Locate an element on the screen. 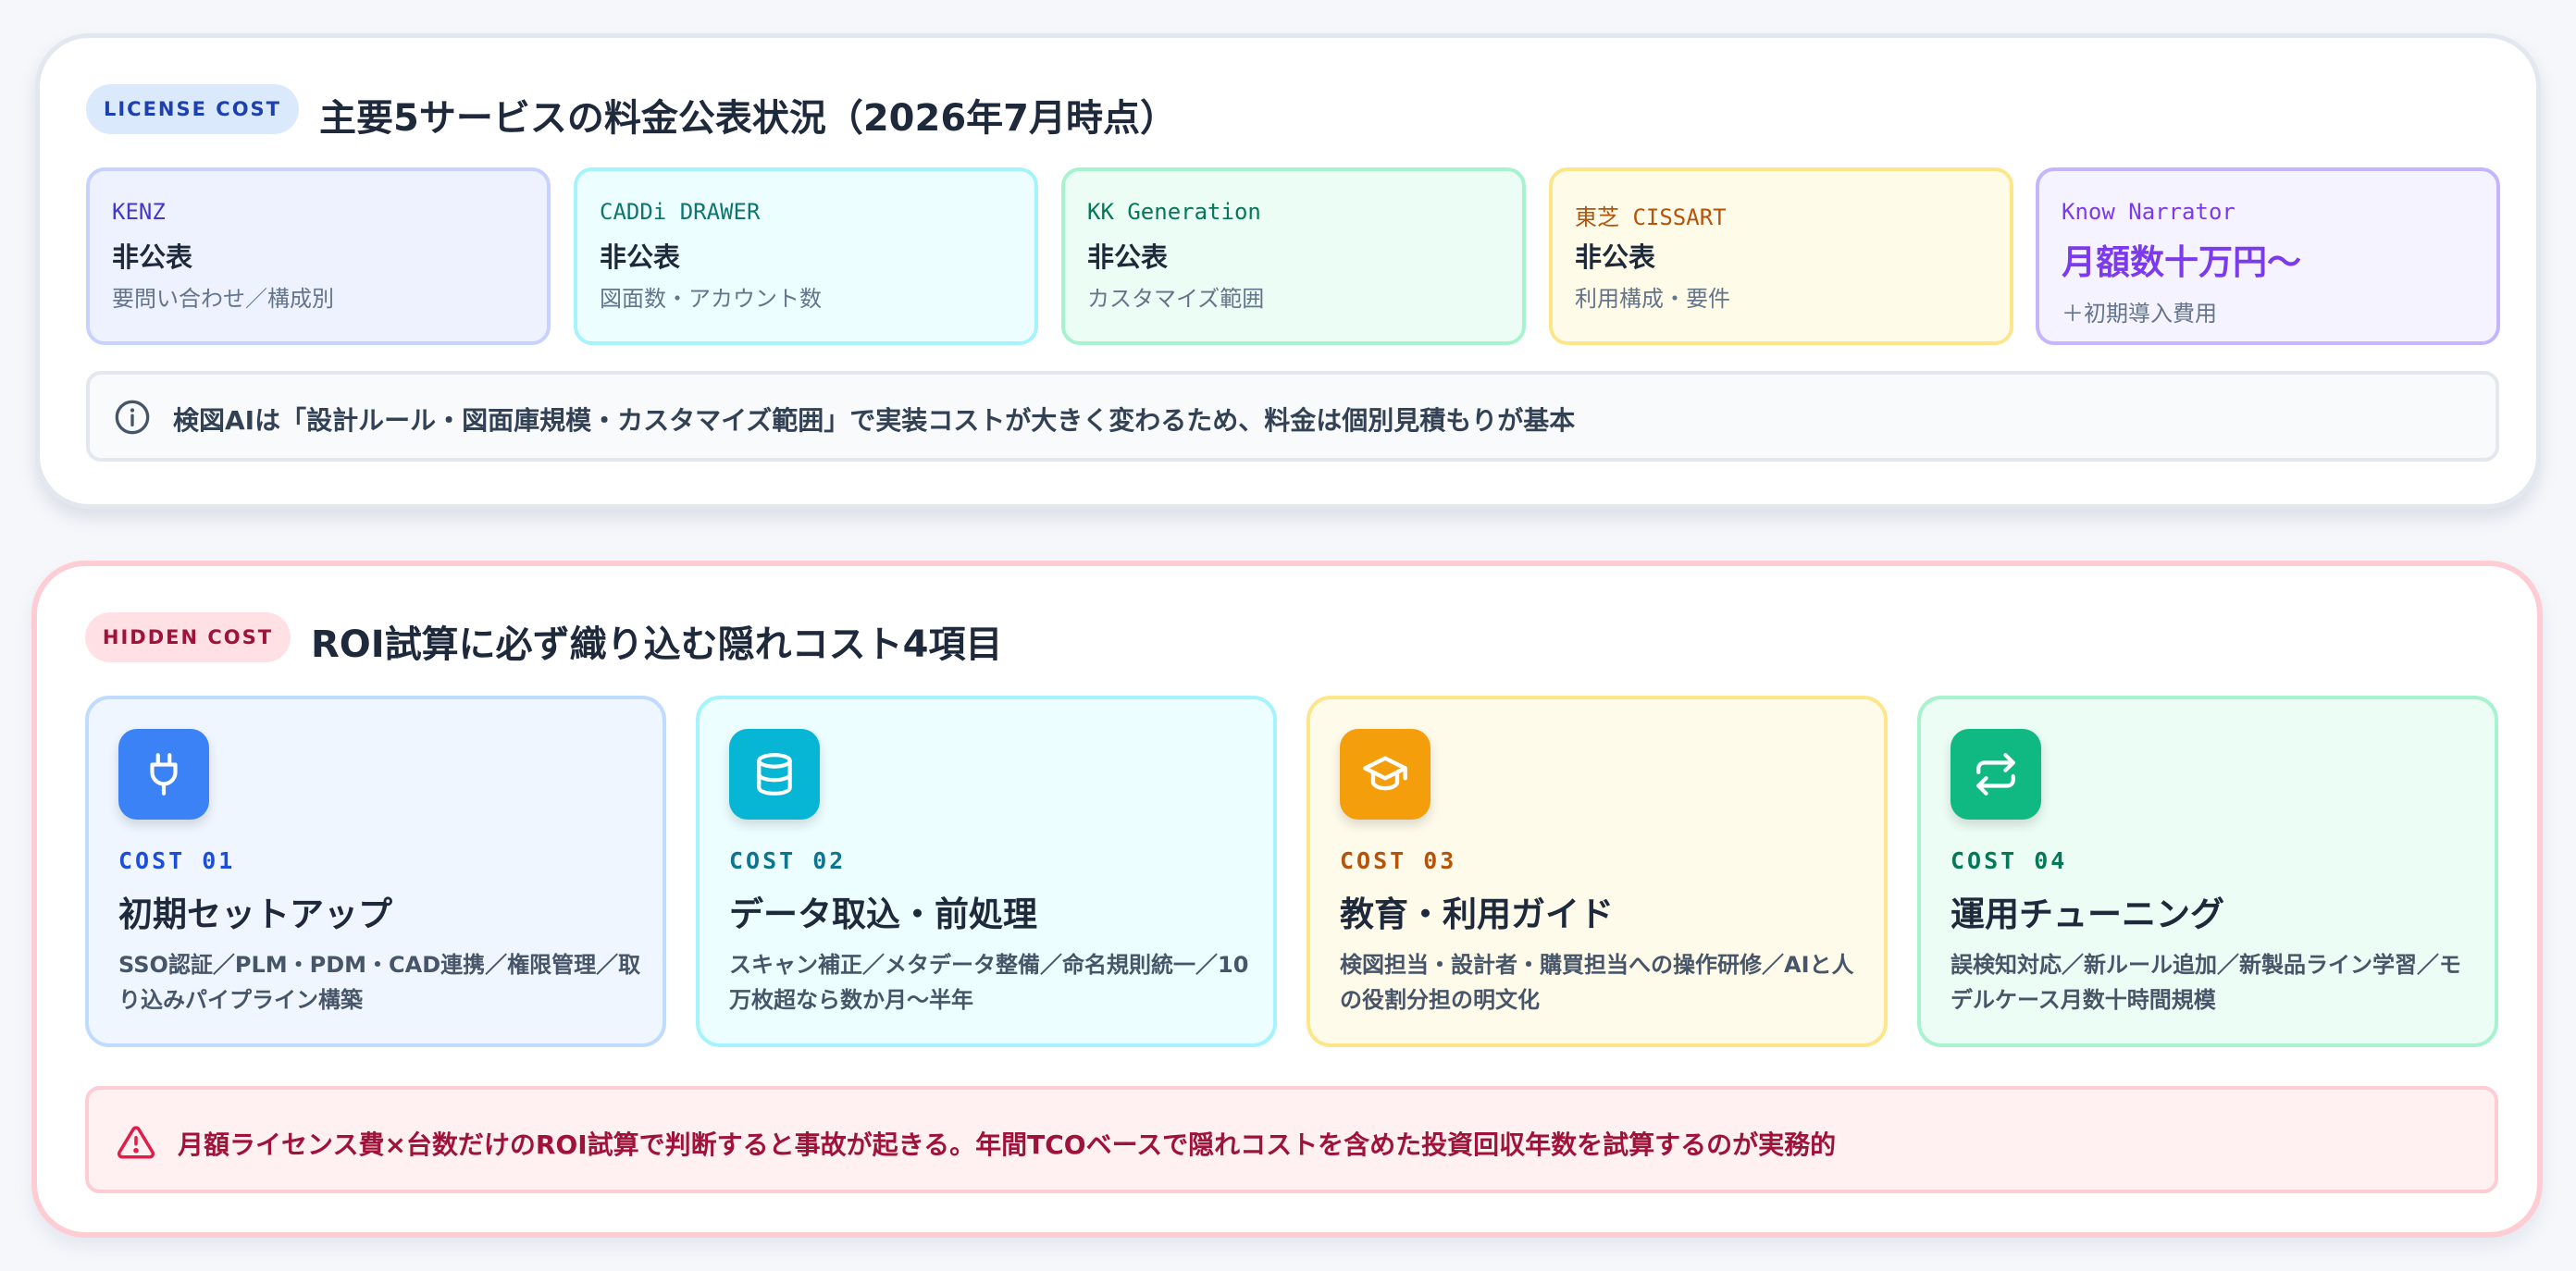 Image resolution: width=2576 pixels, height=1271 pixels. cost-title: 教育・利用ガイド is located at coordinates (1477, 914).